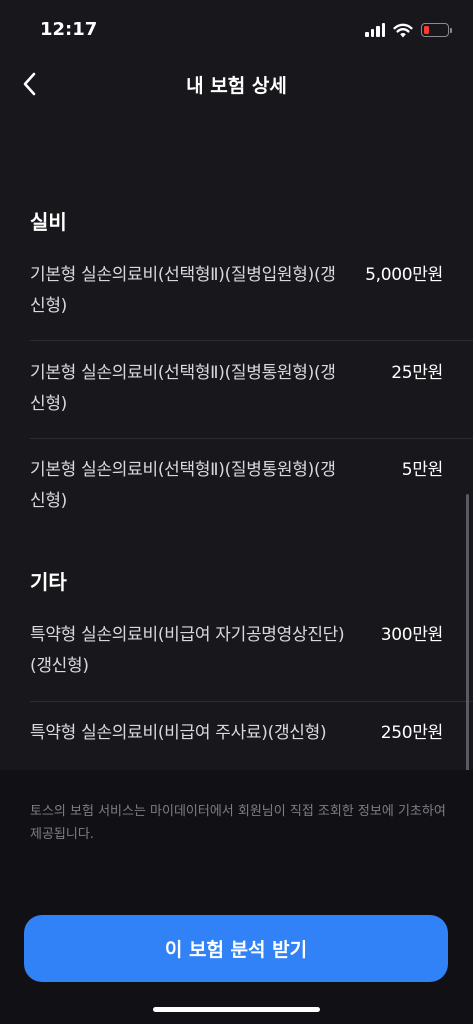 The image size is (473, 1024). What do you see at coordinates (187, 650) in the screenshot?
I see `coverage-name: 특약형 실손의료비(비급여 자기공명영상진단)(갱신형)` at bounding box center [187, 650].